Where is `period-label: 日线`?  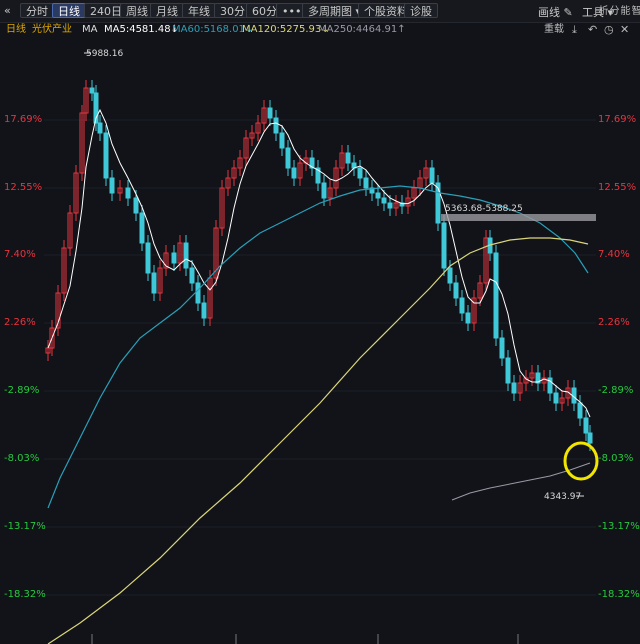 period-label: 日线 is located at coordinates (16, 29).